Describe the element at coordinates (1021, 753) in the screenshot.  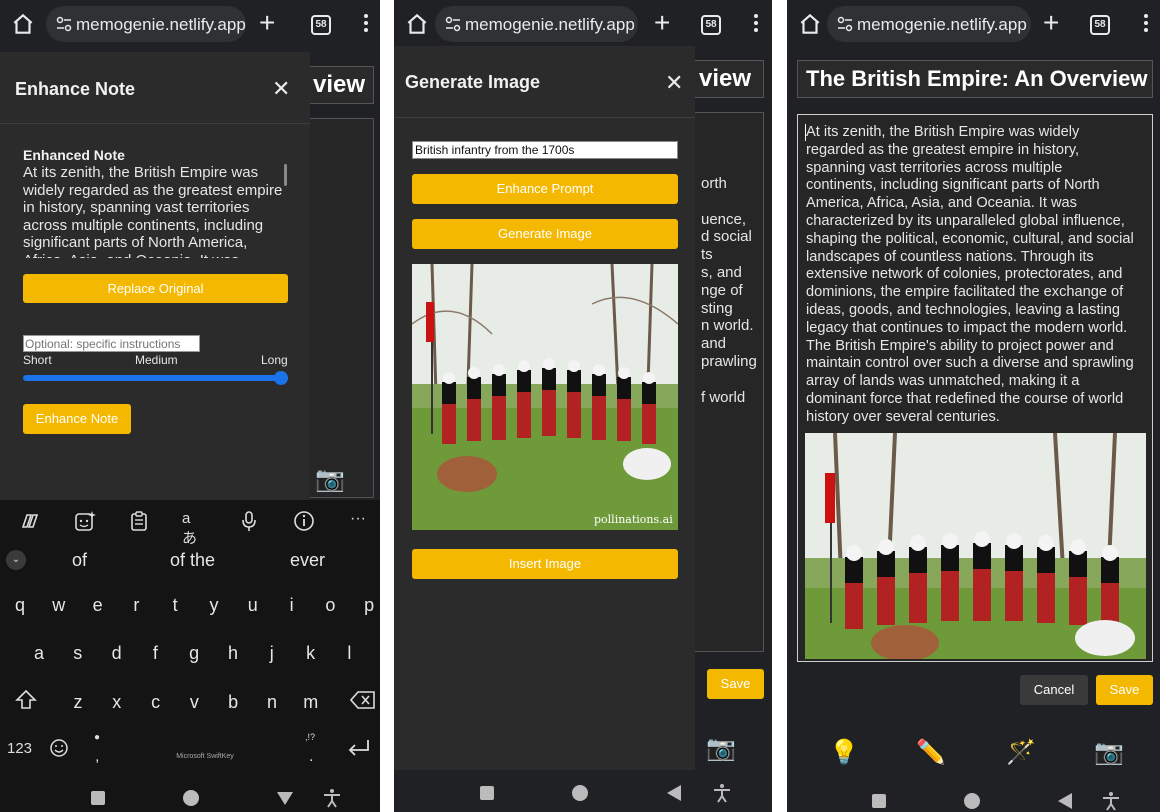
I see `magic-wand-icon: 🪄` at that location.